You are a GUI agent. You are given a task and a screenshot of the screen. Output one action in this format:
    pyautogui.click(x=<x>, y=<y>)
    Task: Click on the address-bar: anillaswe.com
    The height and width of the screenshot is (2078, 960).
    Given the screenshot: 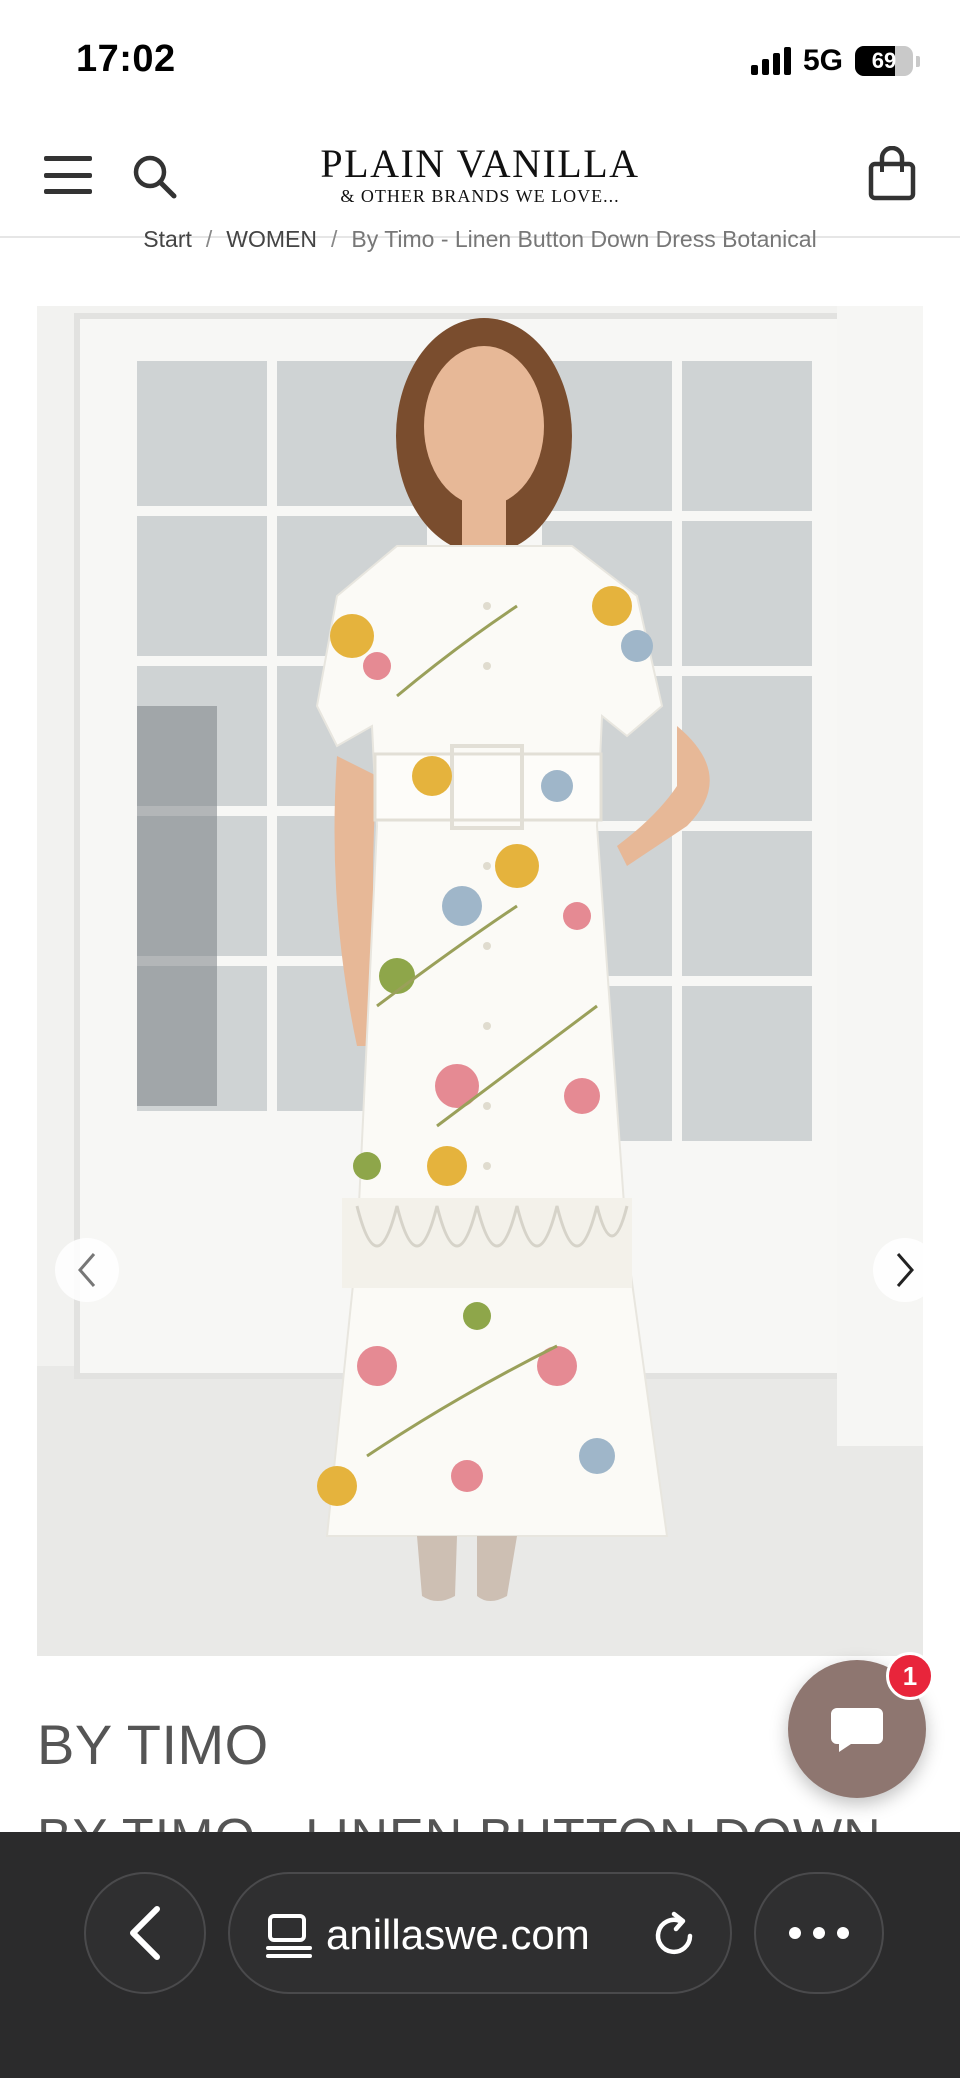 What is the action you would take?
    pyautogui.click(x=480, y=1933)
    